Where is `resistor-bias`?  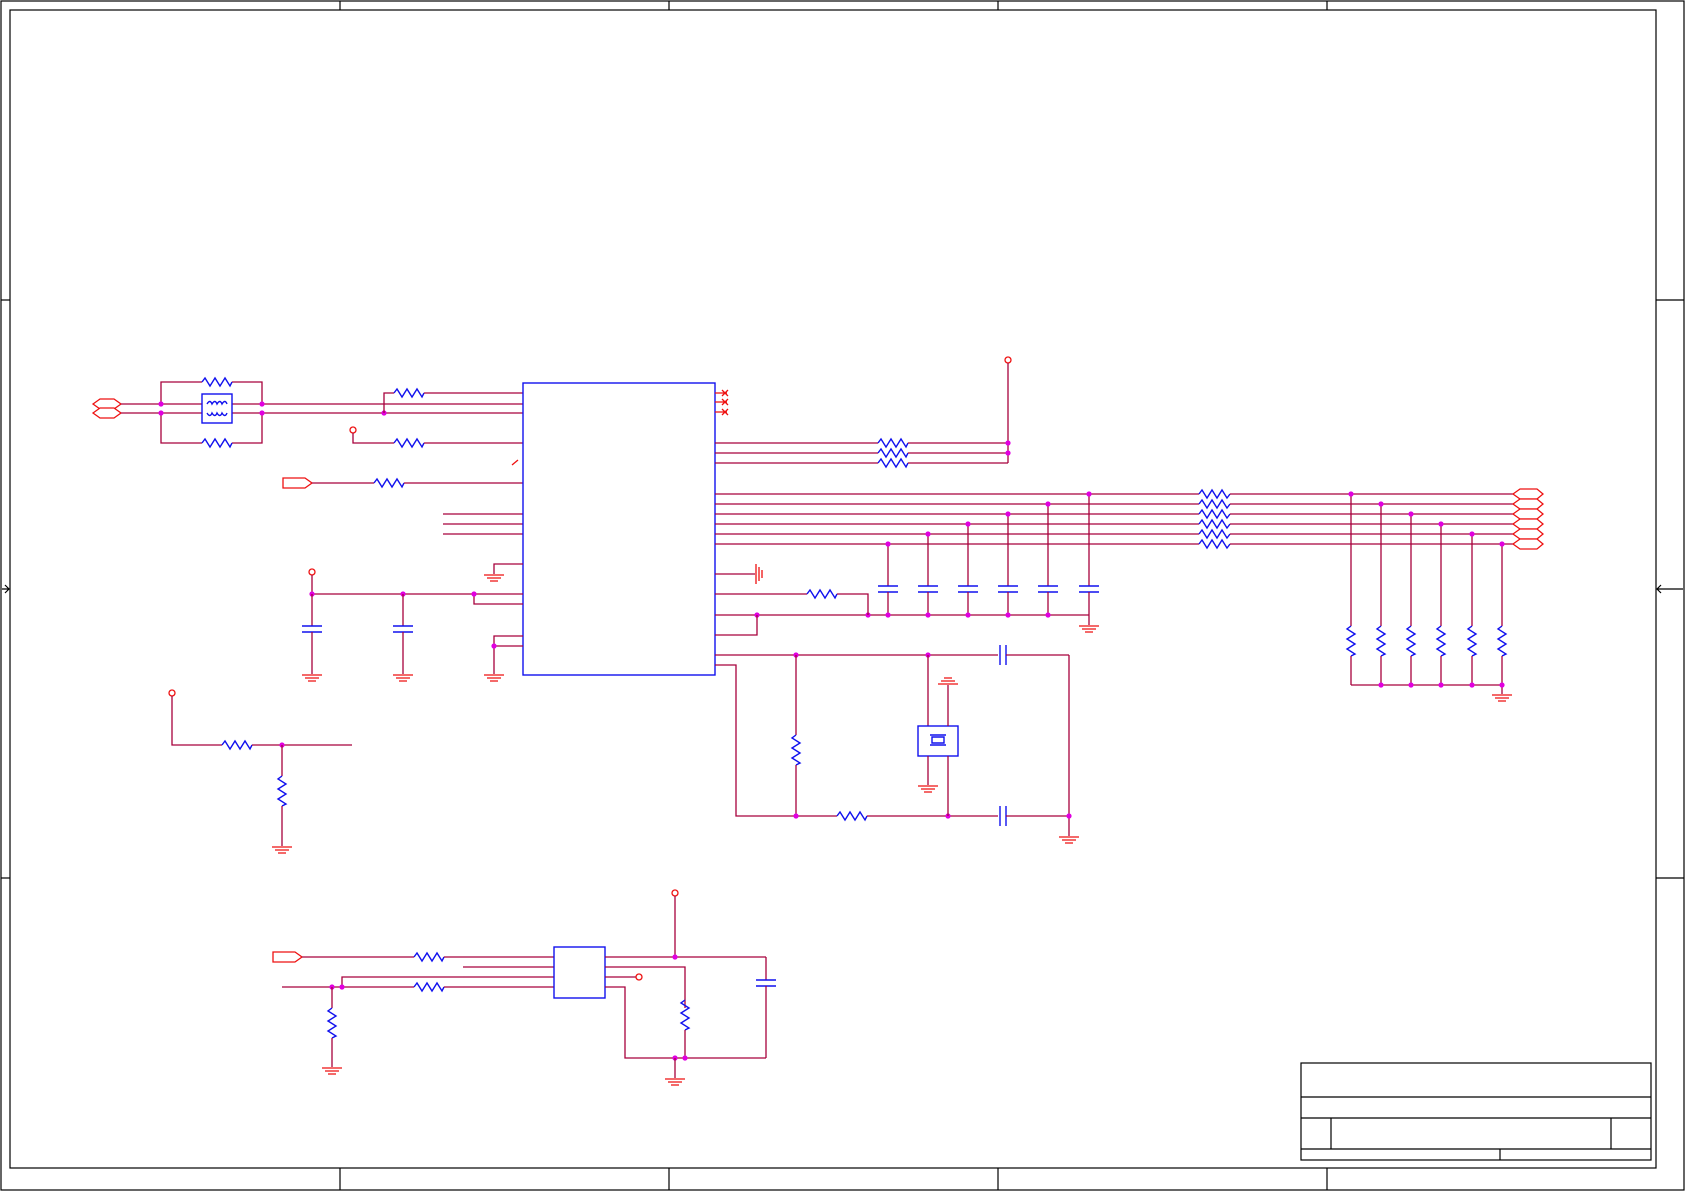 resistor-bias is located at coordinates (822, 594).